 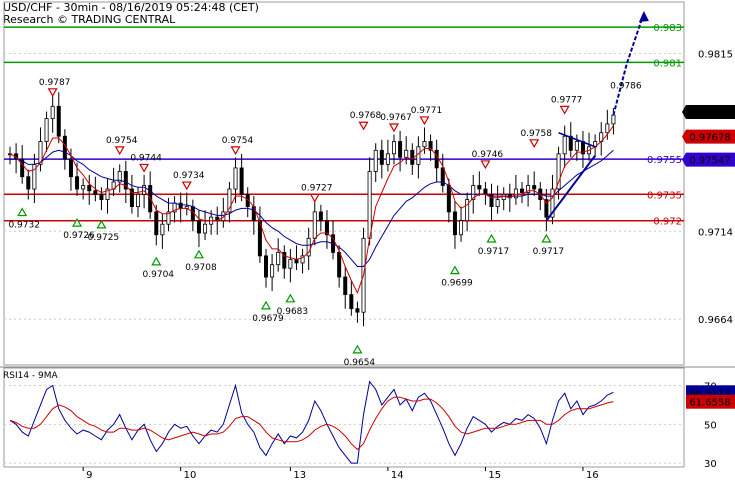 I want to click on rising-trendline, so click(x=570, y=188).